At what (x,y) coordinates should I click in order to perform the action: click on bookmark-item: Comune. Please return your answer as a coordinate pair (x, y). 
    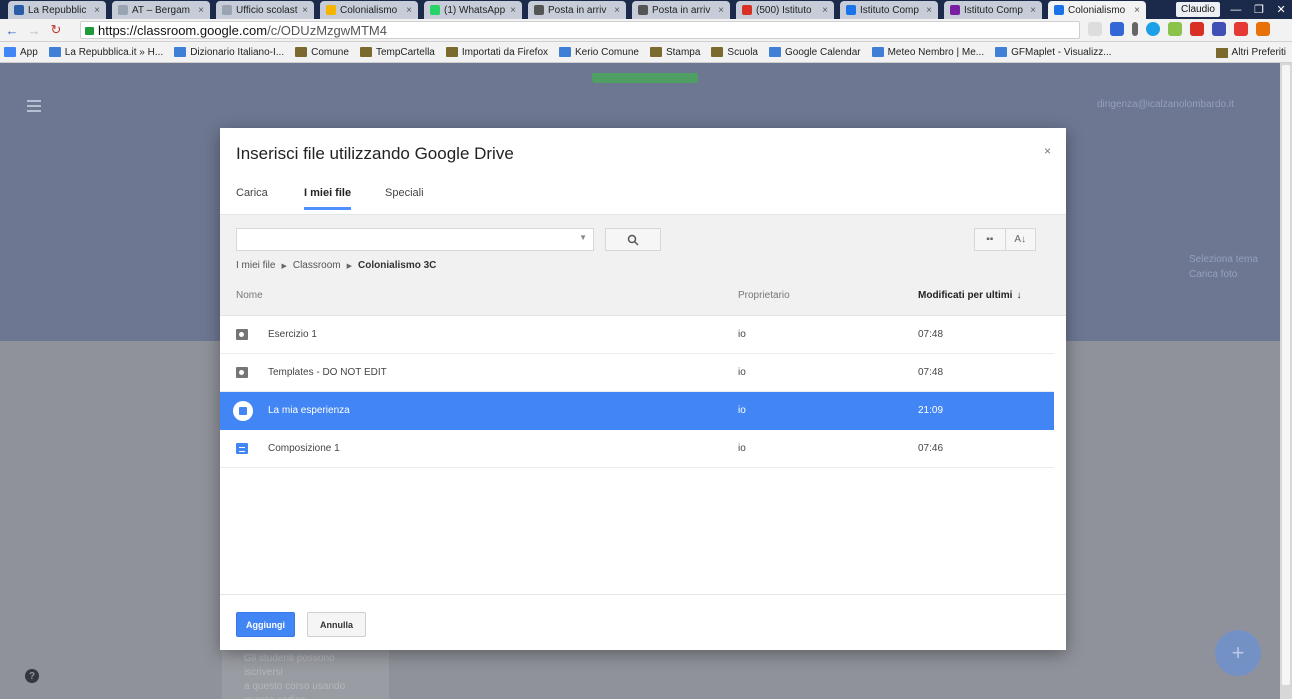
    Looking at the image, I should click on (322, 52).